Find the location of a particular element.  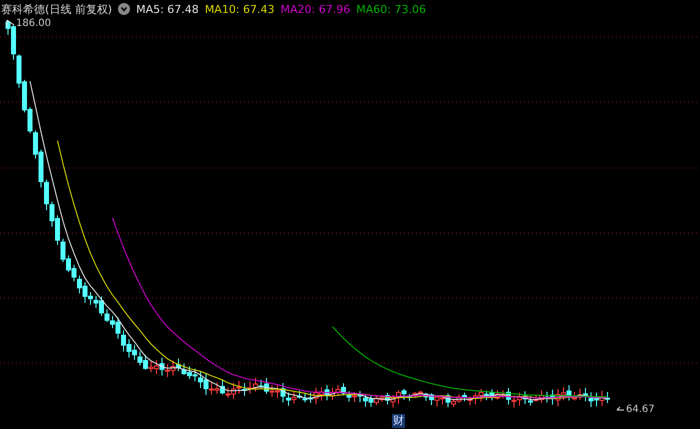

moving-average-label: MA20: 67.96 is located at coordinates (315, 9).